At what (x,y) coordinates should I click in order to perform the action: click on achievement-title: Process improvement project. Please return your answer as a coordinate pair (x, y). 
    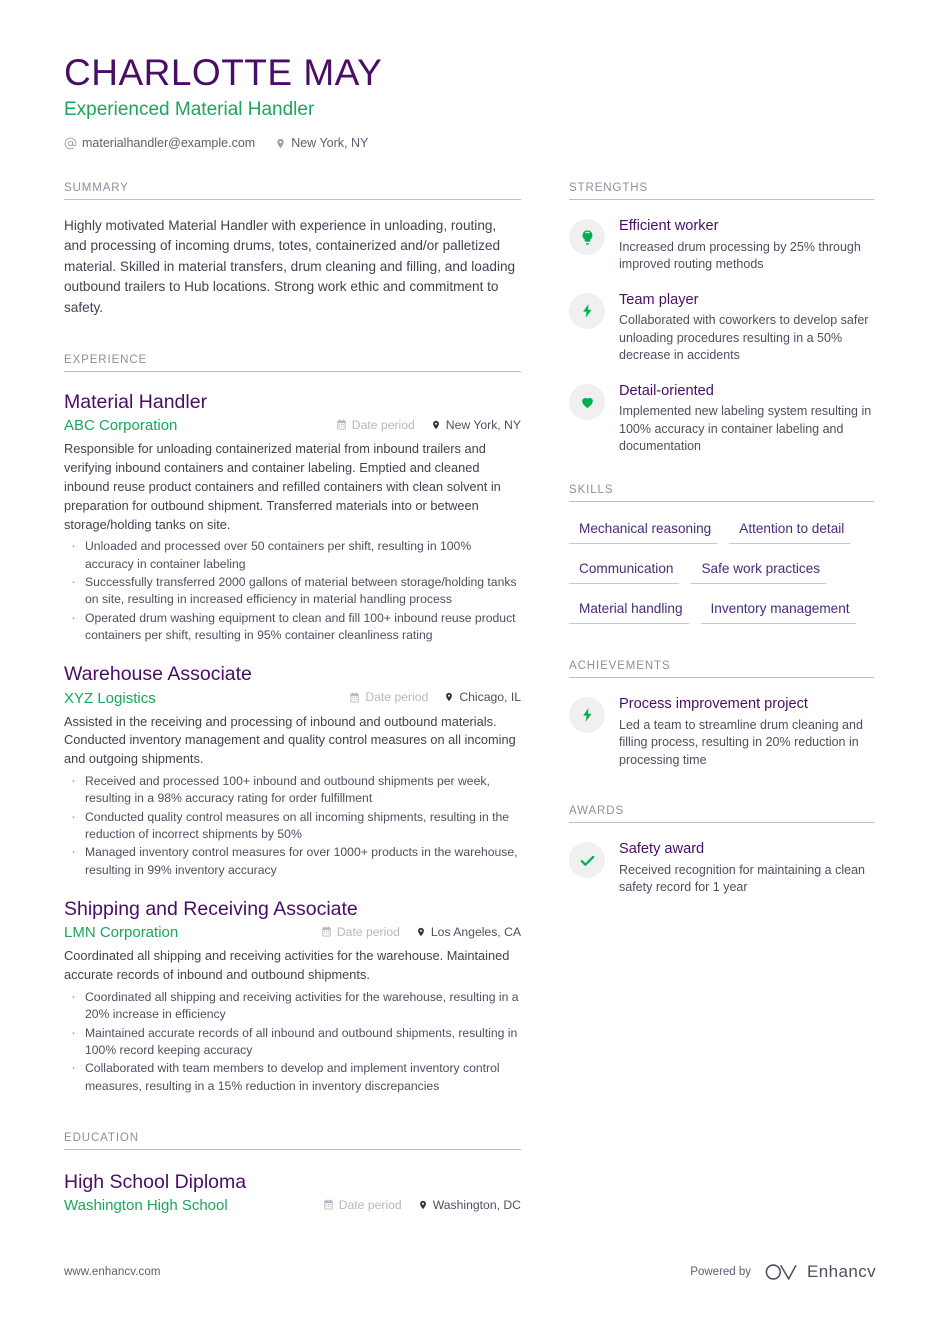
    Looking at the image, I should click on (713, 704).